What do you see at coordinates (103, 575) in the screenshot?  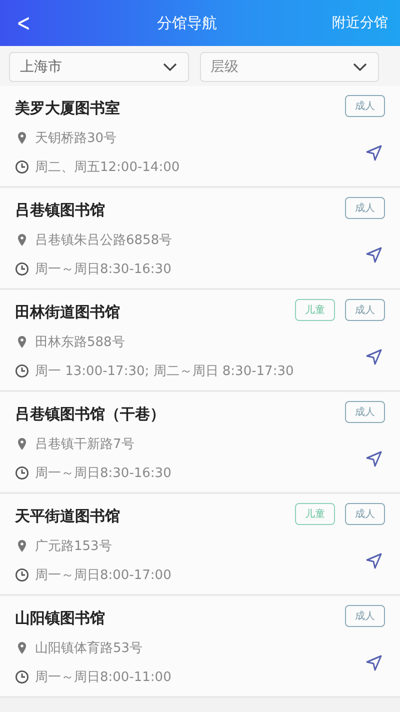 I see `opening-hours: 周一～周日8:00-17:00` at bounding box center [103, 575].